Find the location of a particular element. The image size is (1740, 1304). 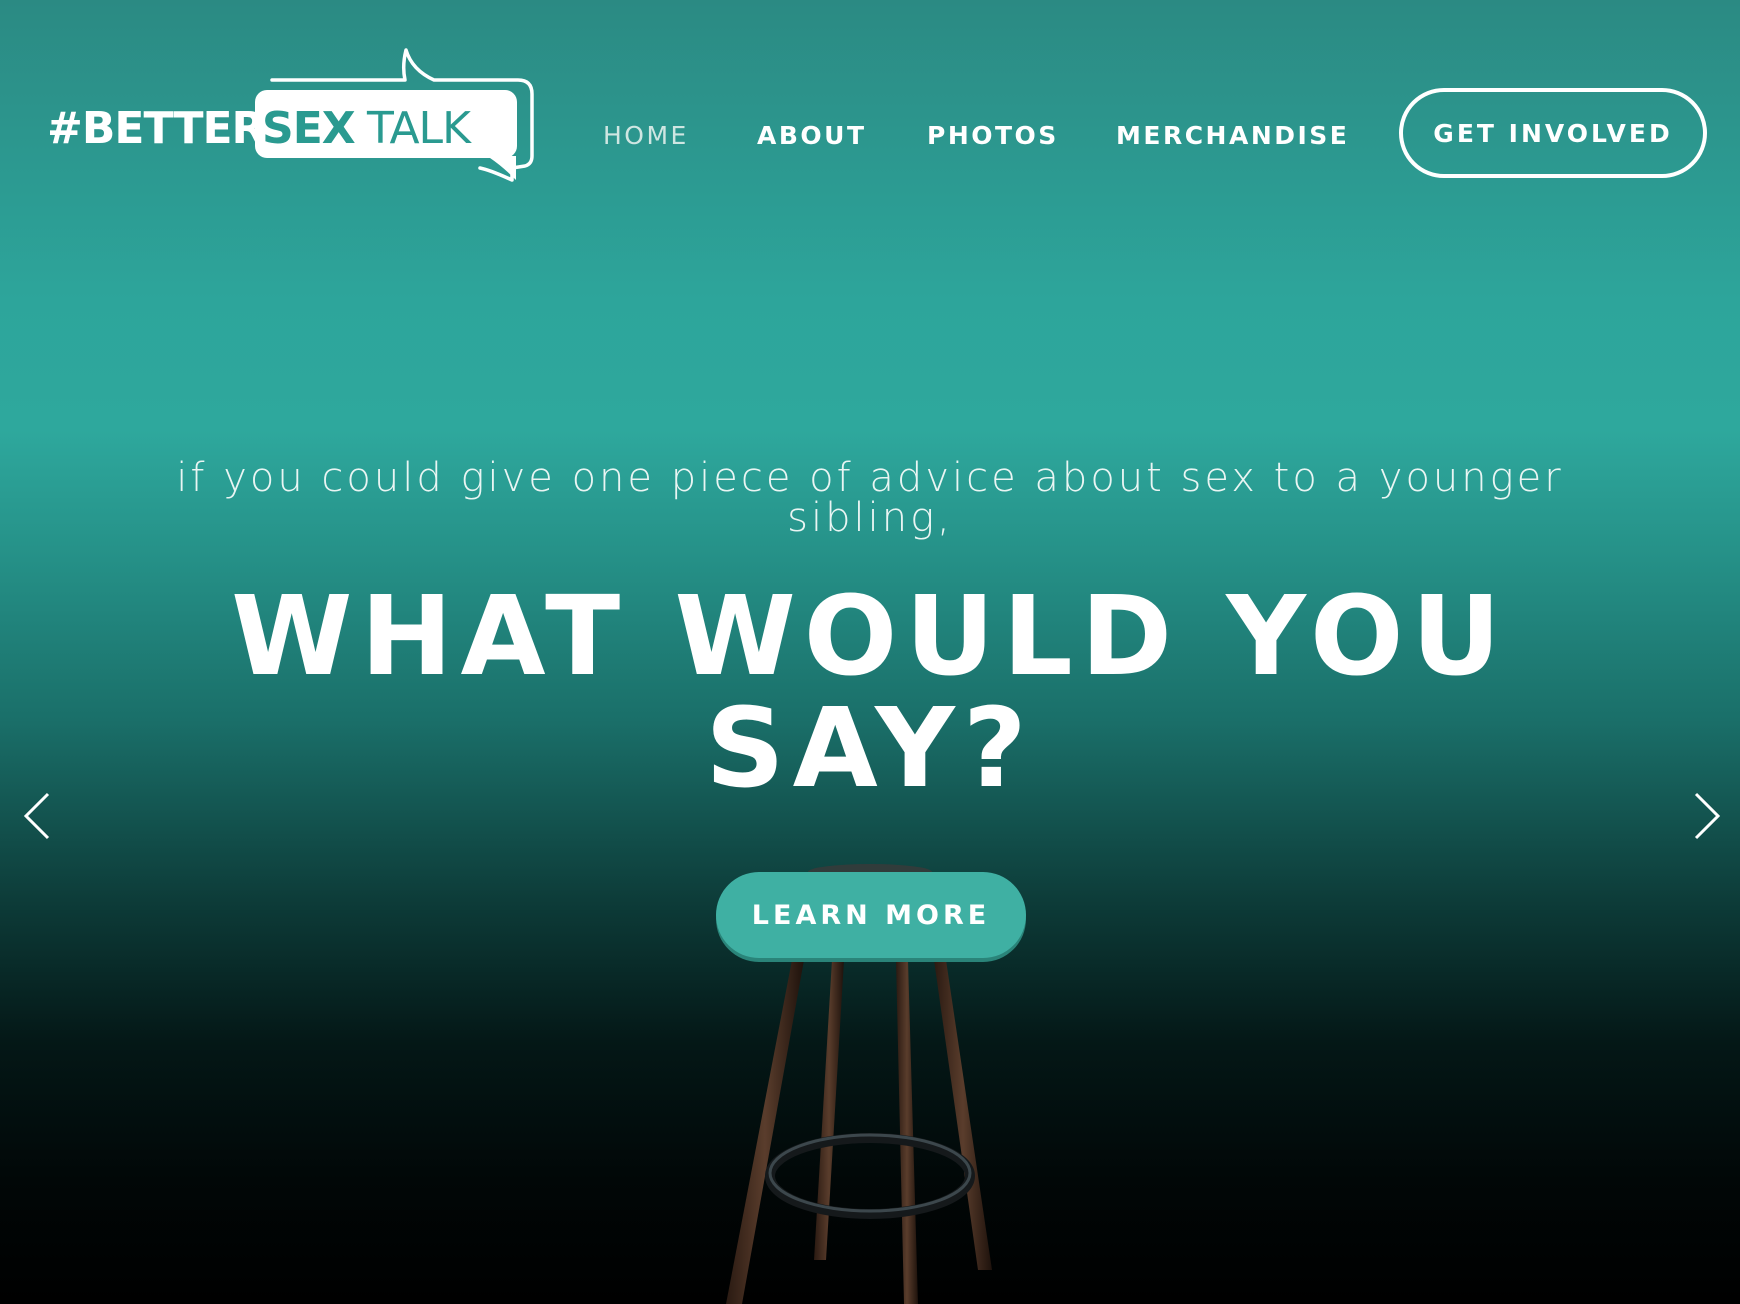

logo-talk-text: TALK is located at coordinates (419, 128).